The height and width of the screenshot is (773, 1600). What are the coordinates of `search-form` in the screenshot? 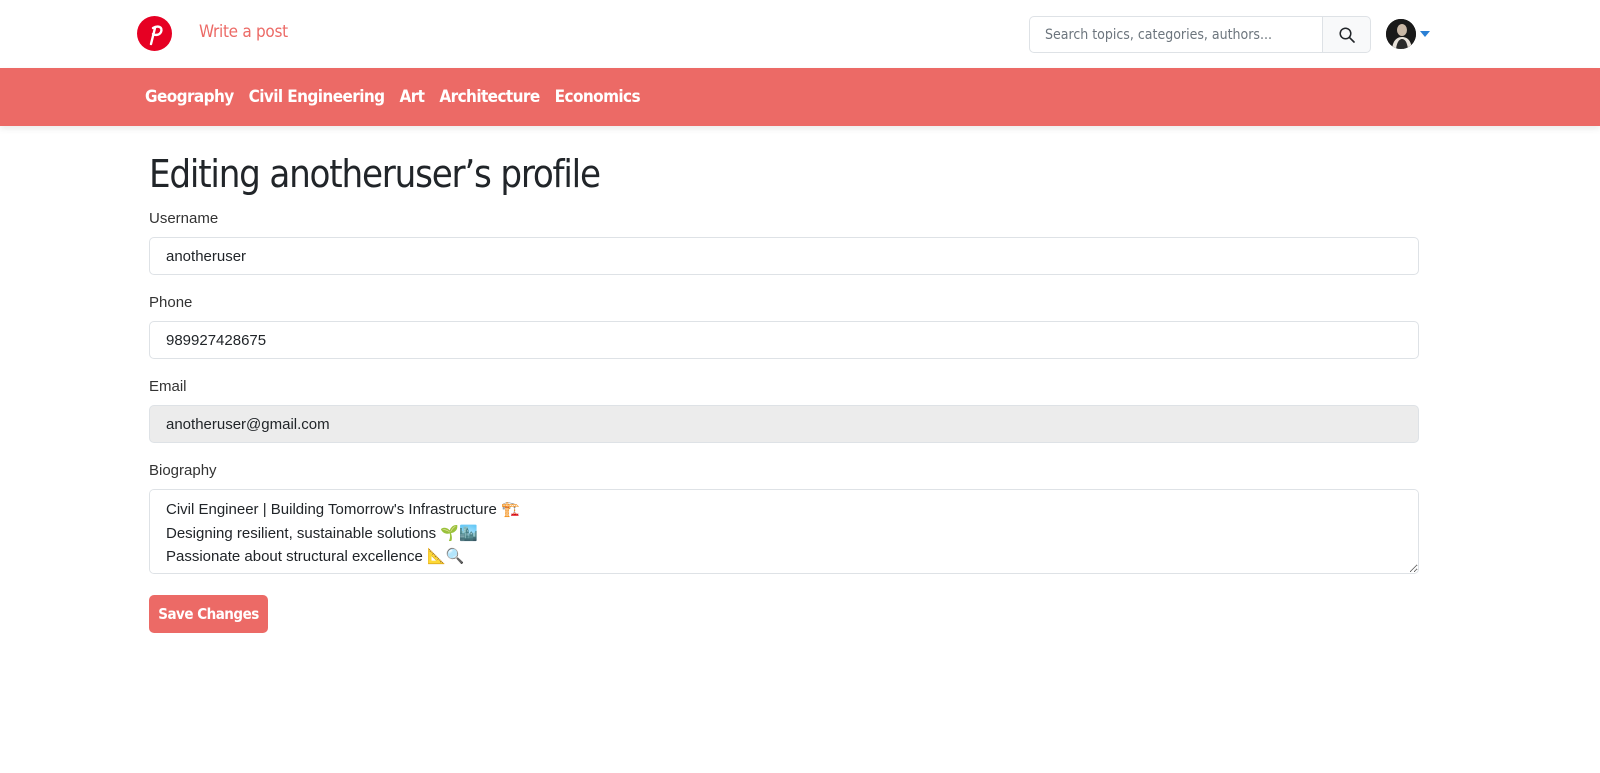 It's located at (1200, 34).